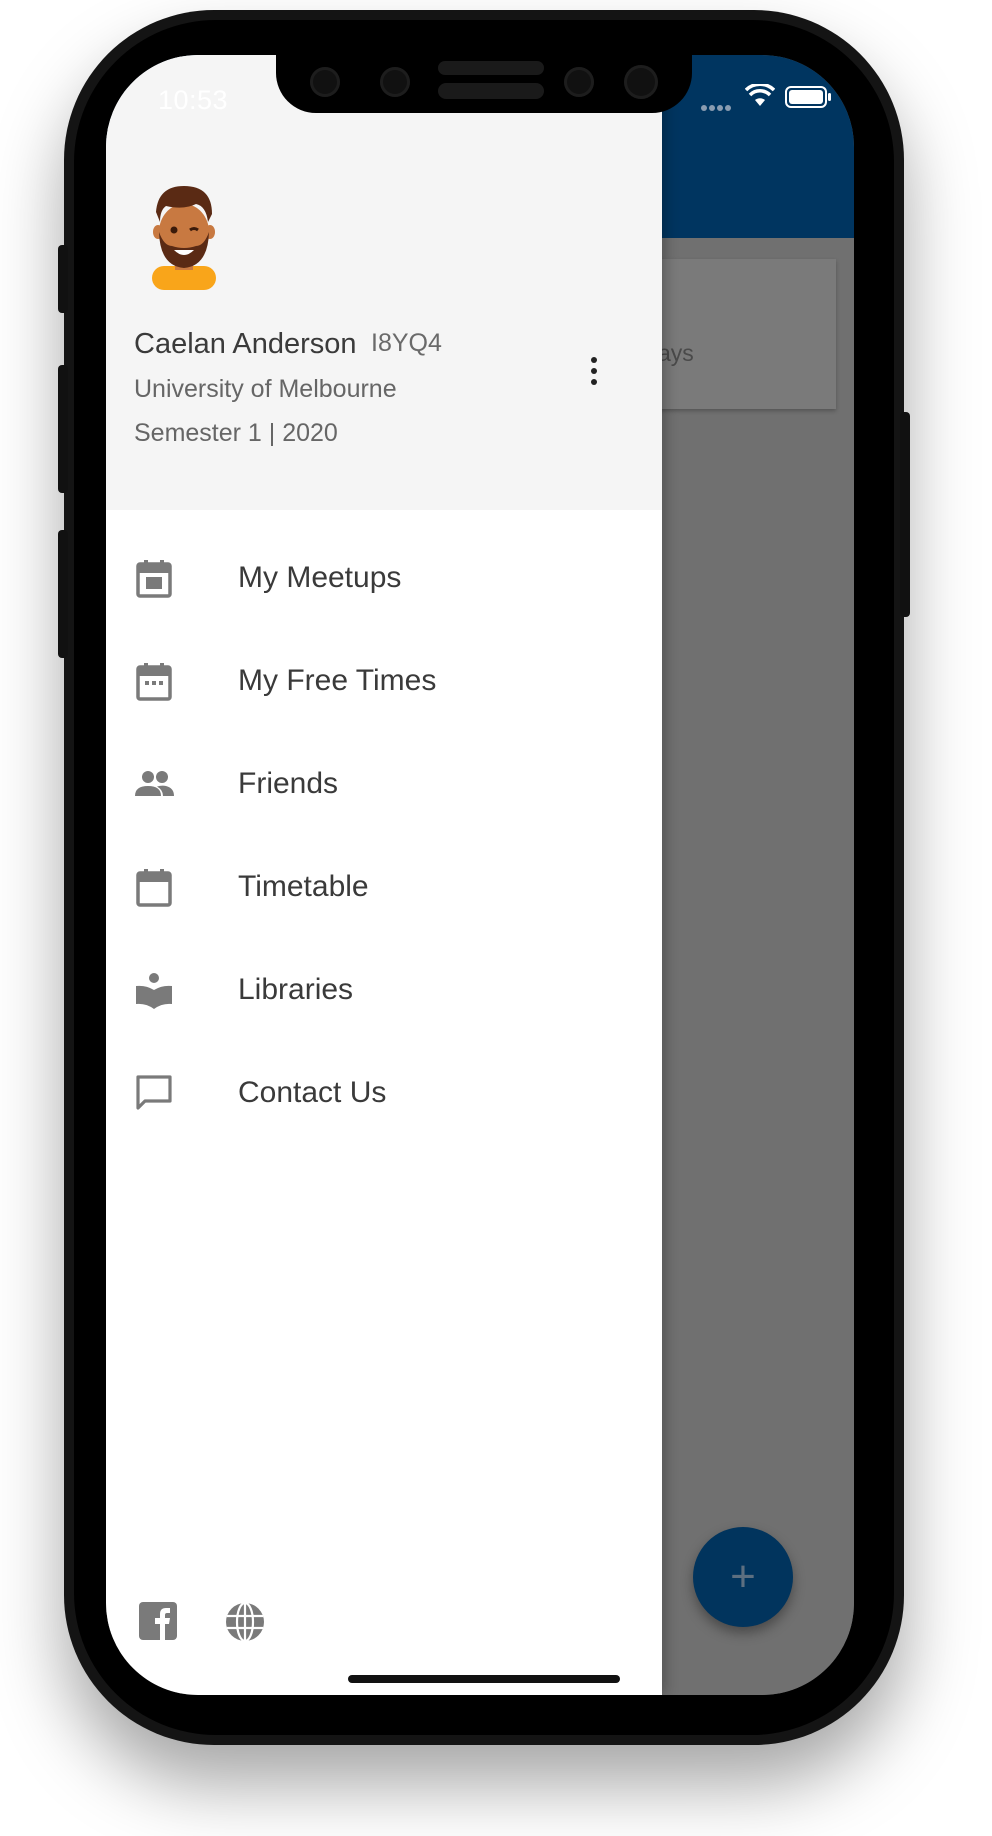 The height and width of the screenshot is (1836, 992). Describe the element at coordinates (154, 783) in the screenshot. I see `people-icon` at that location.